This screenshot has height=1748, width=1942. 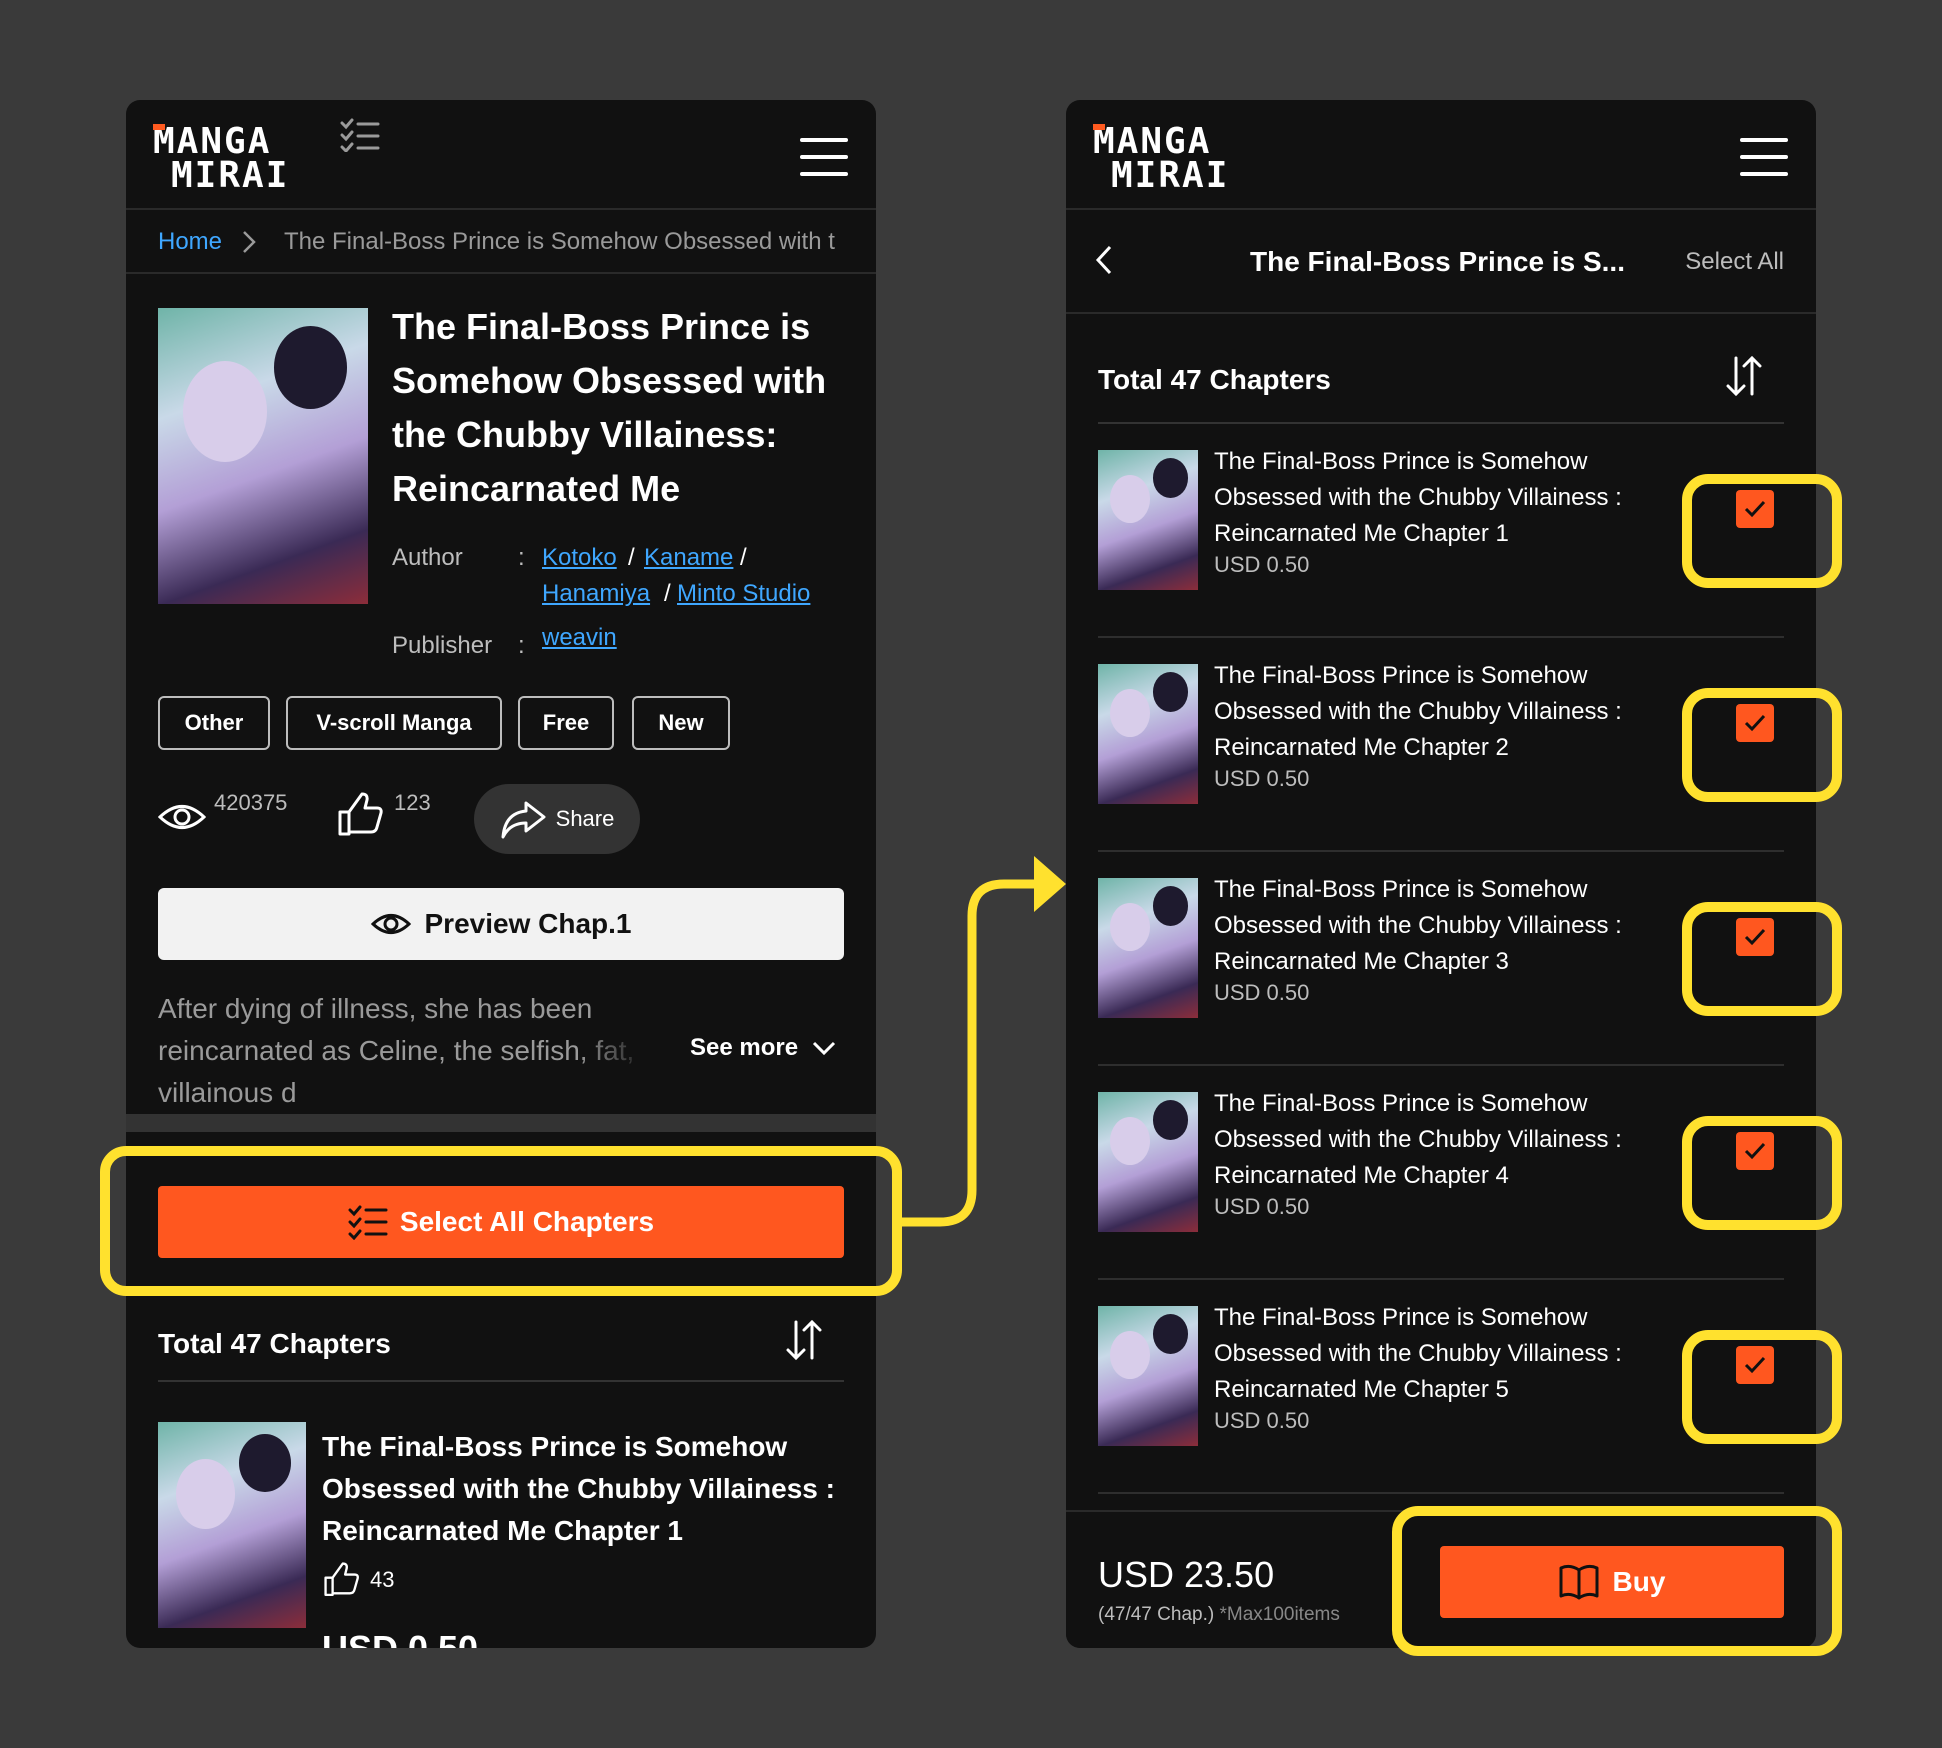 What do you see at coordinates (566, 723) in the screenshot?
I see `tag-free: Free` at bounding box center [566, 723].